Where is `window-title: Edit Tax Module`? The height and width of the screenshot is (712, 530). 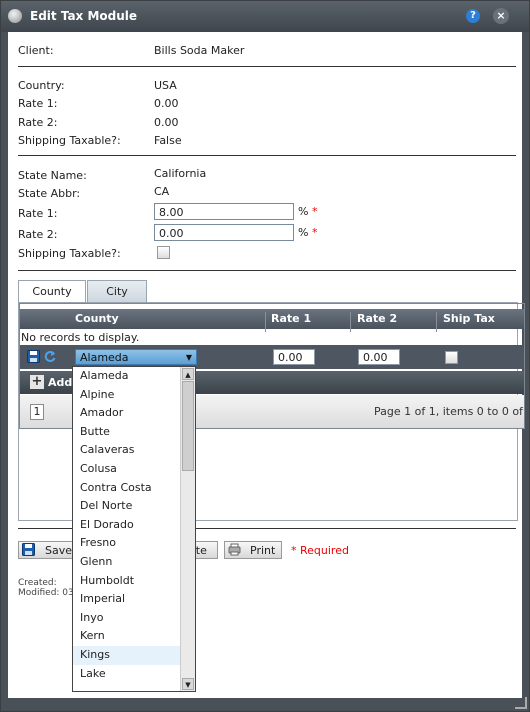 window-title: Edit Tax Module is located at coordinates (84, 16).